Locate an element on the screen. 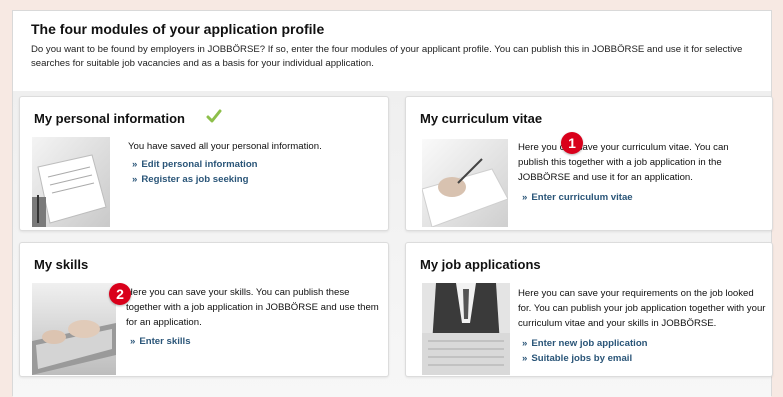 This screenshot has height=397, width=783. suitable-jobs-by-email-link: » Suitable jobs by email is located at coordinates (585, 358).